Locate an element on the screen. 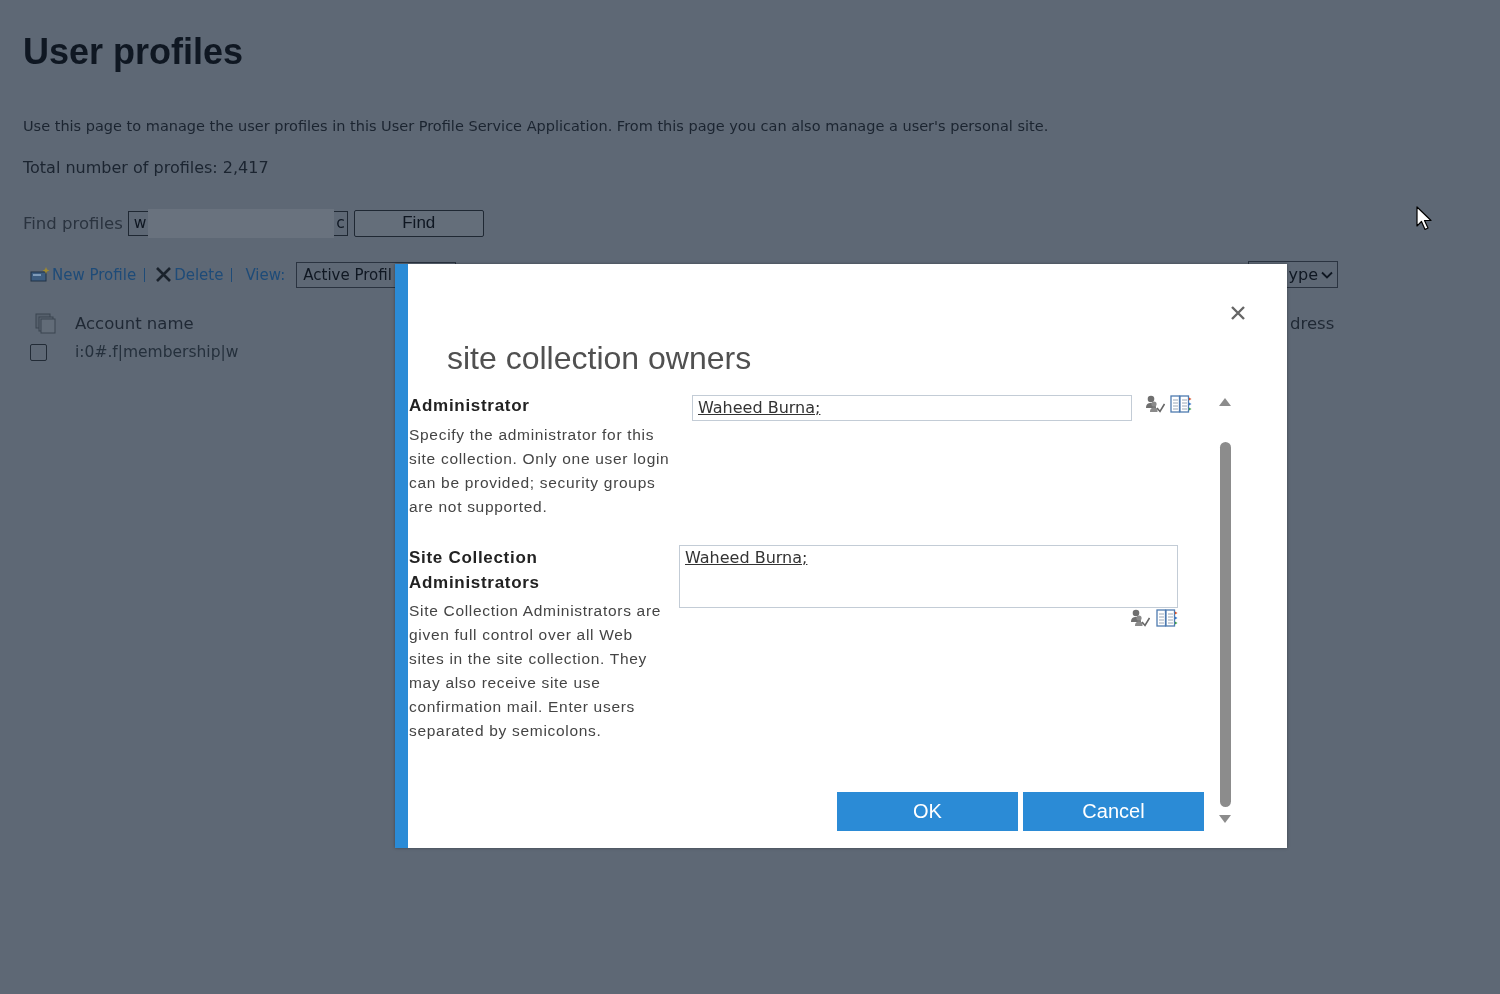 The width and height of the screenshot is (1500, 994). people-picker-textarea: Waheed Burna; is located at coordinates (928, 576).